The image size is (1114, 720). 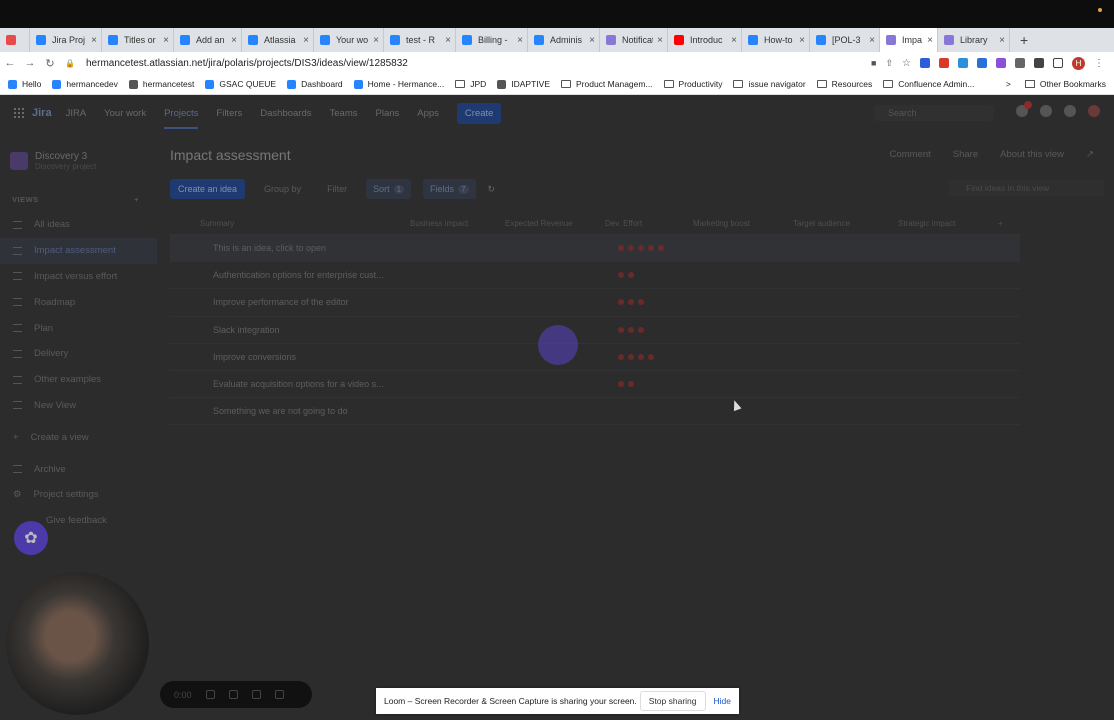 I want to click on profile-avatar: H, so click(x=1078, y=63).